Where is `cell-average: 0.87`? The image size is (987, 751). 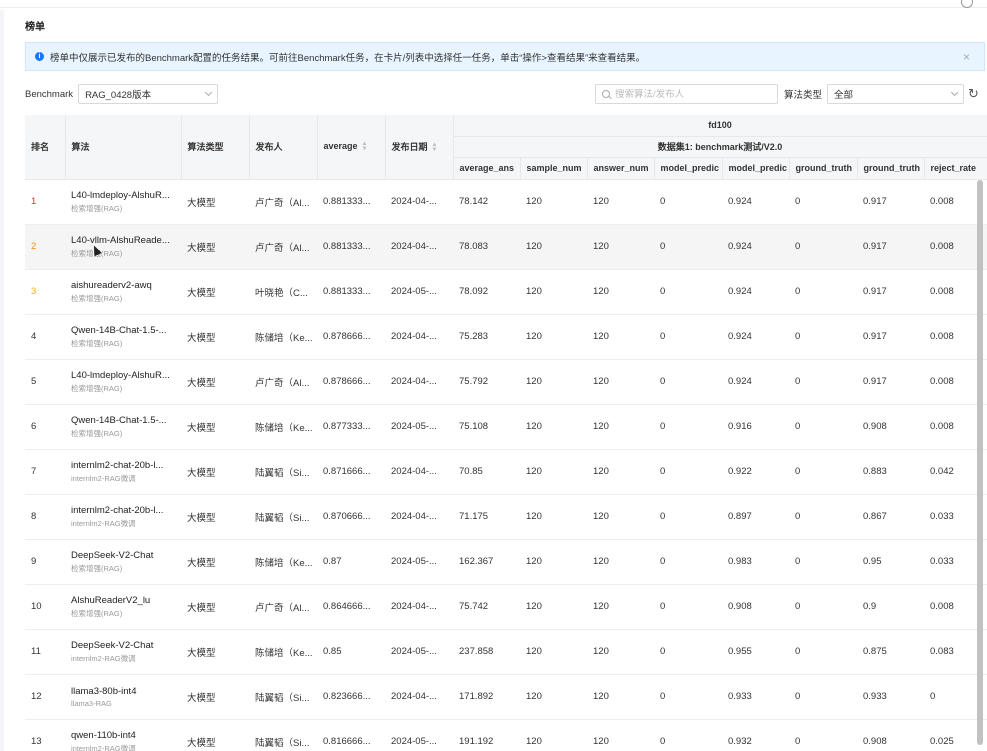
cell-average: 0.87 is located at coordinates (351, 562).